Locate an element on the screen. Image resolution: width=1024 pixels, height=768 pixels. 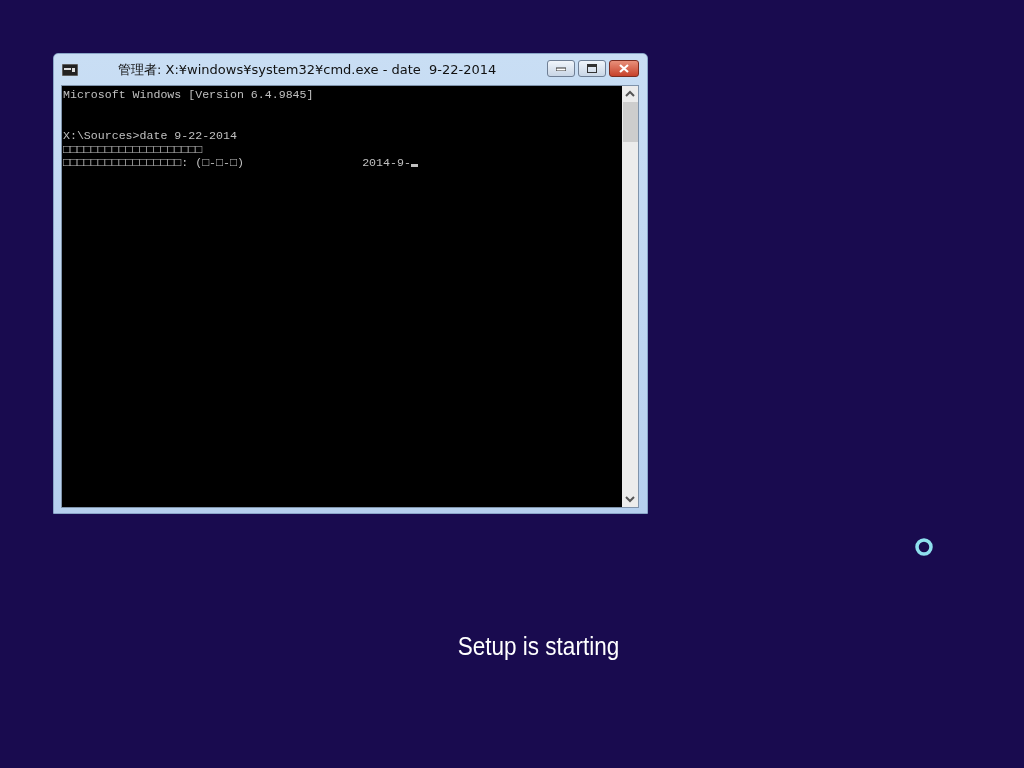
close-button is located at coordinates (624, 68).